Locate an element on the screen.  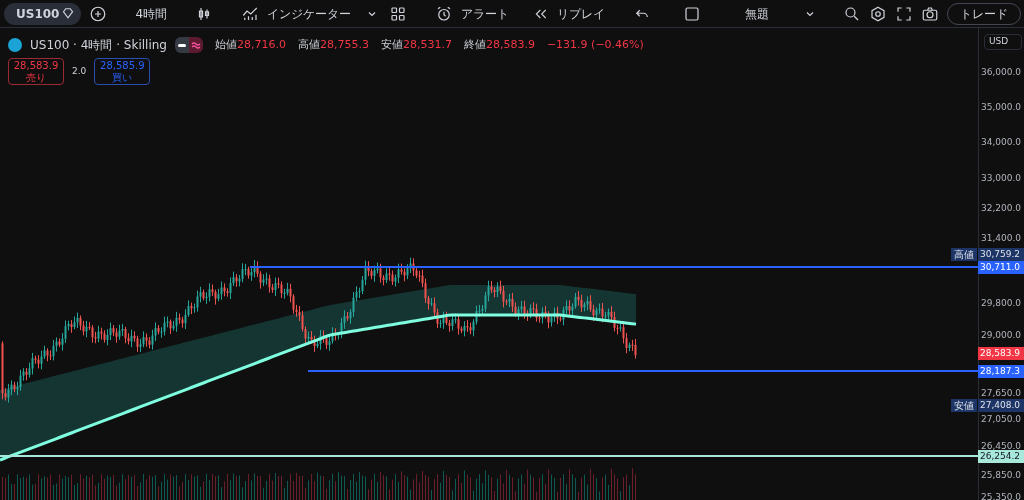
plus-circle-icon is located at coordinates (98, 13).